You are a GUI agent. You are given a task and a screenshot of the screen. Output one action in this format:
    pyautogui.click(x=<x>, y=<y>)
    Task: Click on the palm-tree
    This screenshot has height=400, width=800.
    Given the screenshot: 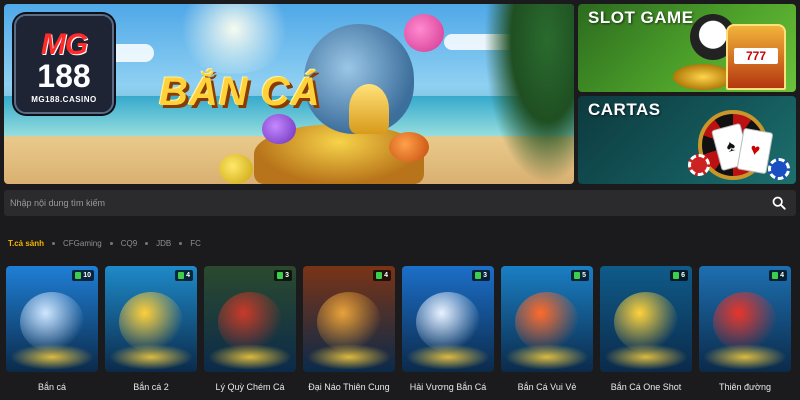 What is the action you would take?
    pyautogui.click(x=529, y=94)
    